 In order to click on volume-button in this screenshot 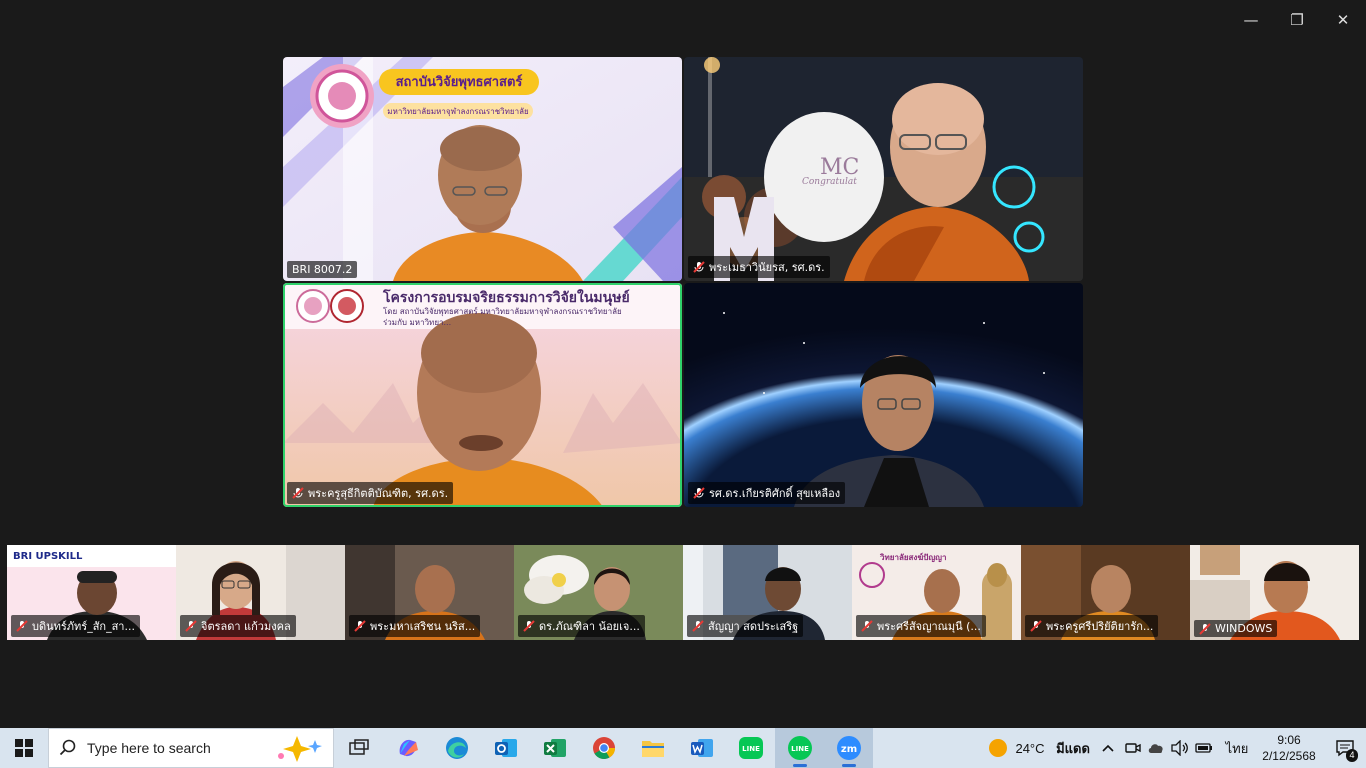, I will do `click(1180, 748)`.